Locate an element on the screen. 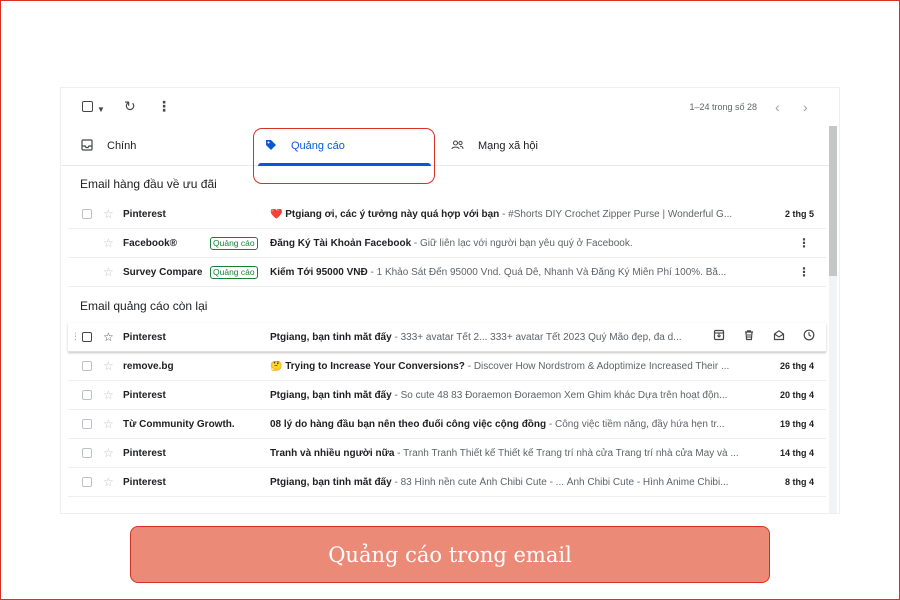  caption-banner: Quảng cáo trong email is located at coordinates (450, 554).